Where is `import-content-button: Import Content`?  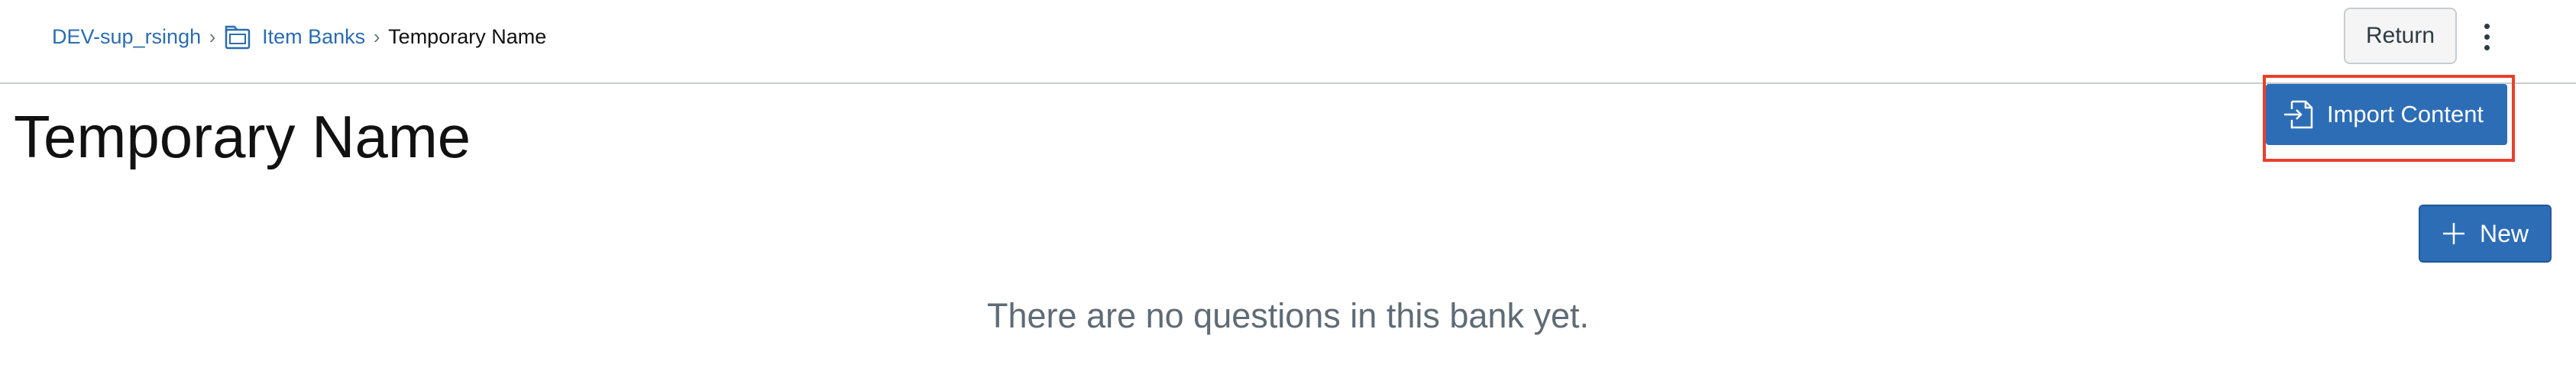
import-content-button: Import Content is located at coordinates (2386, 114).